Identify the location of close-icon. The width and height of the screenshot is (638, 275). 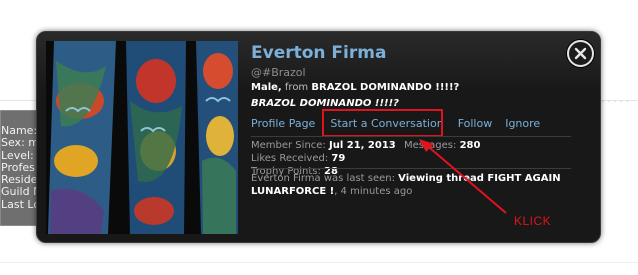
(580, 53).